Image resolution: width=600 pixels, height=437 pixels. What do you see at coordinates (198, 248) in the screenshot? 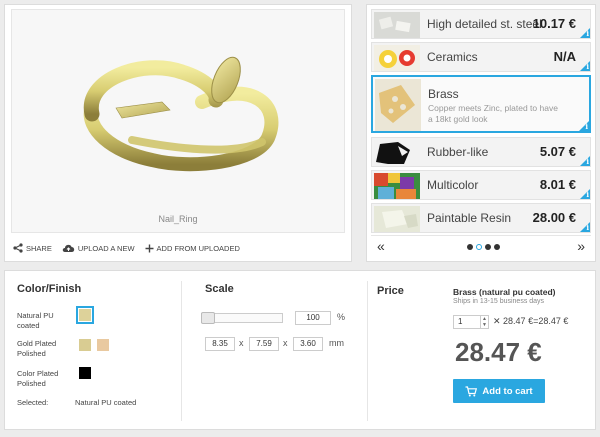
I see `add-from-uploaded-label: ADD FROM UPLOADED` at bounding box center [198, 248].